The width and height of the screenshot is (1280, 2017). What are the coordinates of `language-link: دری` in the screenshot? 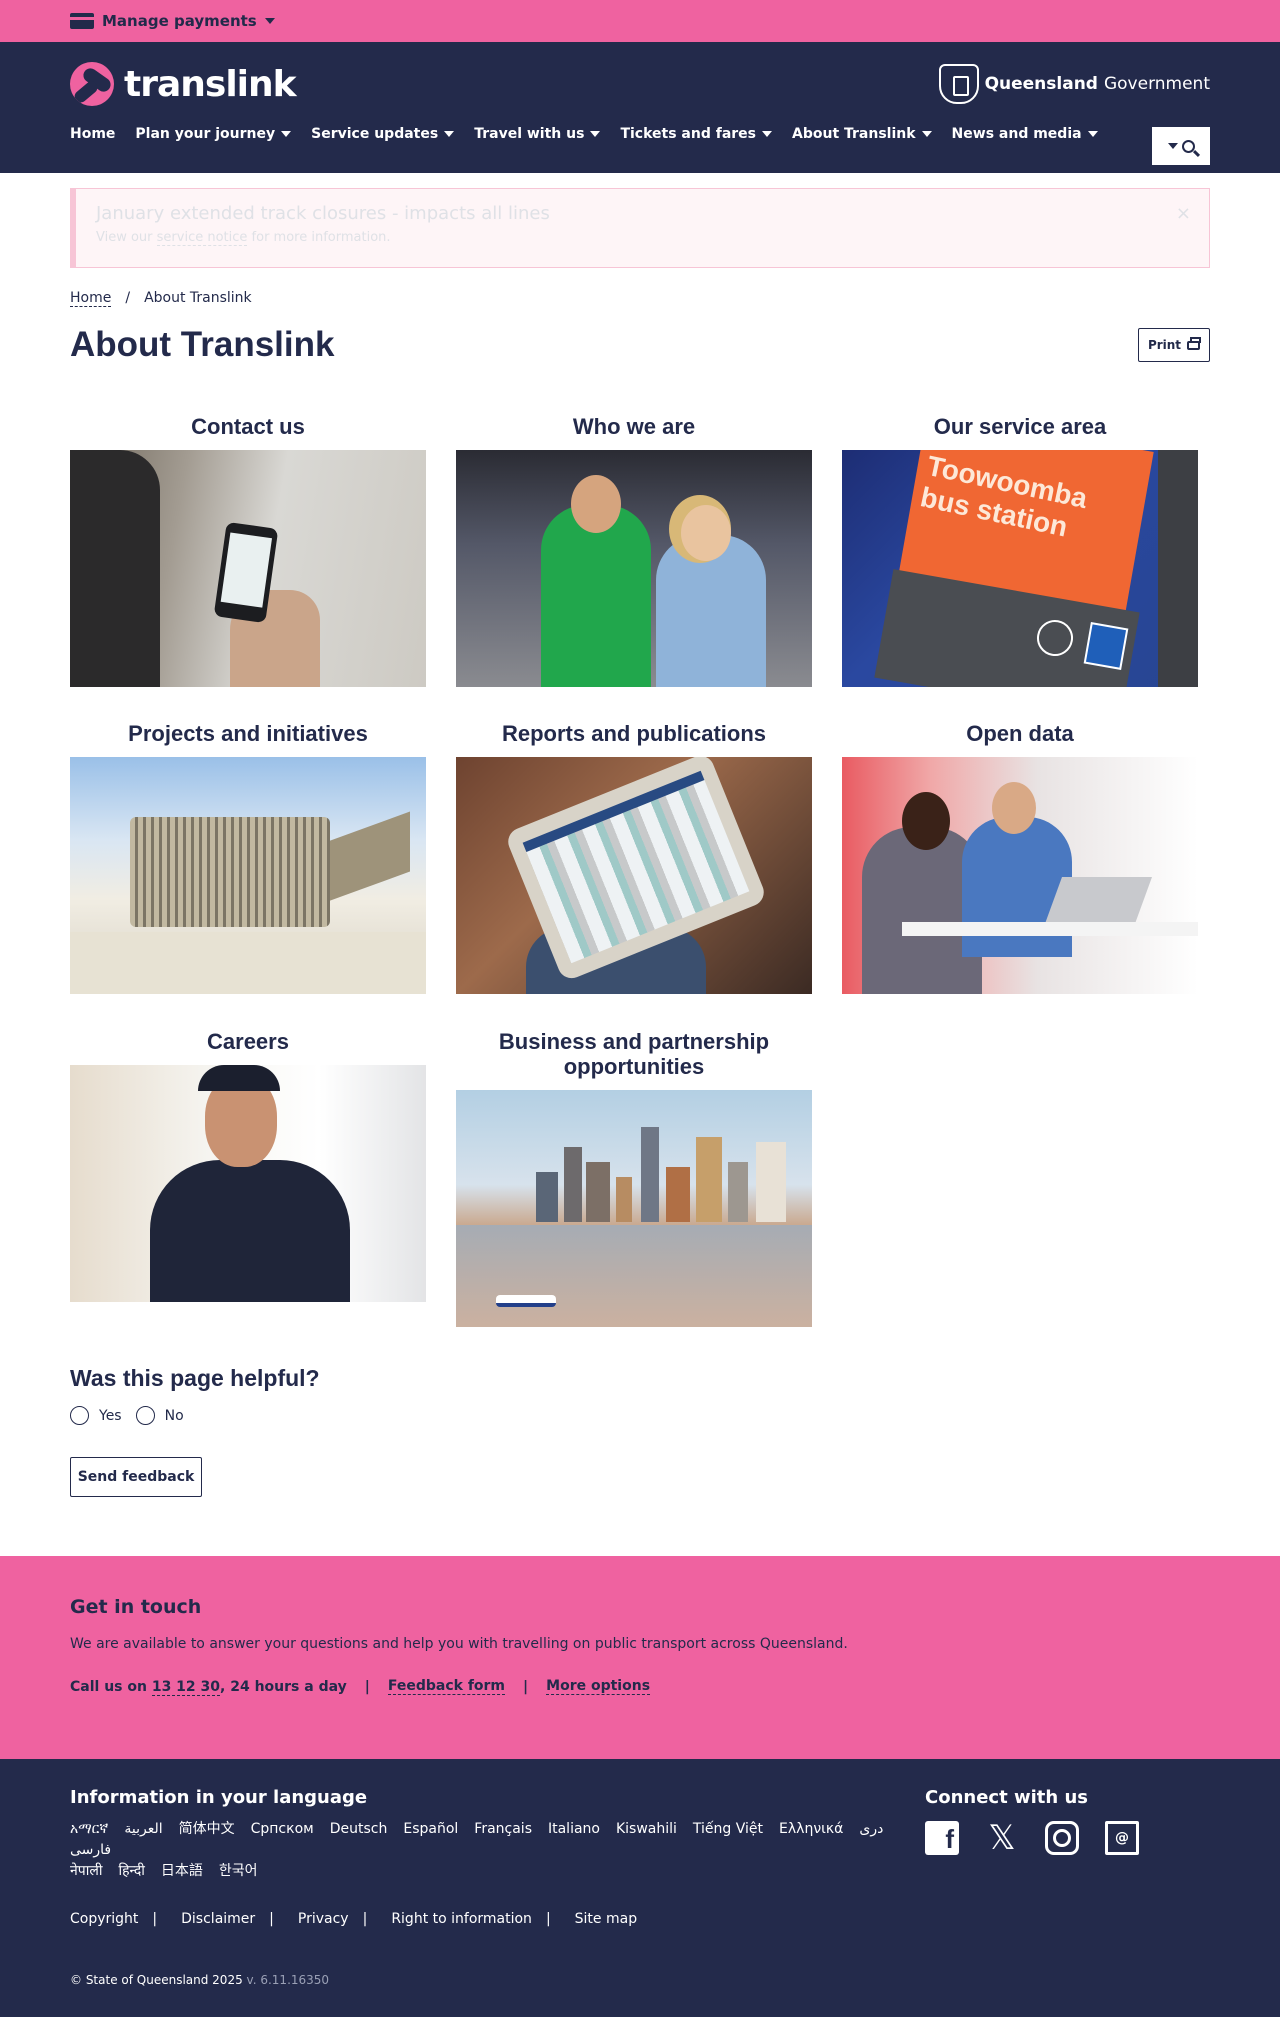 It's located at (871, 1829).